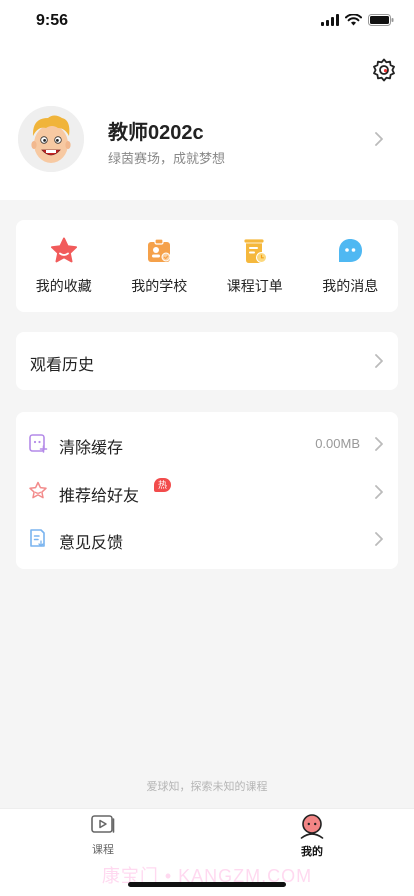 The width and height of the screenshot is (414, 896). What do you see at coordinates (351, 250) in the screenshot?
I see `message-icon` at bounding box center [351, 250].